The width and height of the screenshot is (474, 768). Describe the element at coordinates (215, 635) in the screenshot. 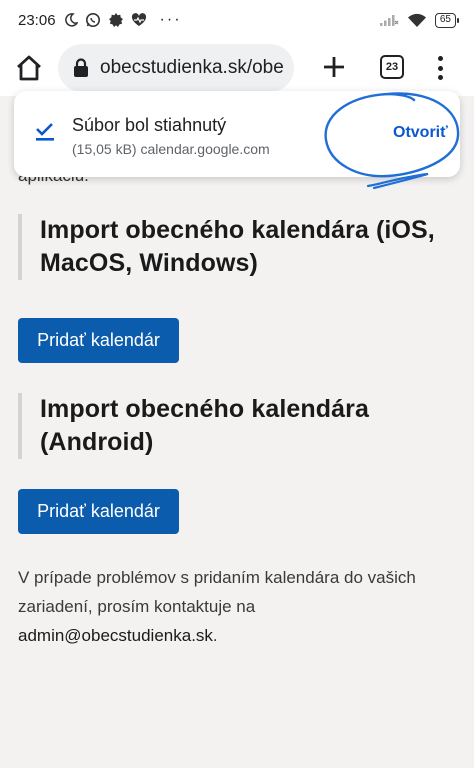

I see `help-text-end: .` at that location.